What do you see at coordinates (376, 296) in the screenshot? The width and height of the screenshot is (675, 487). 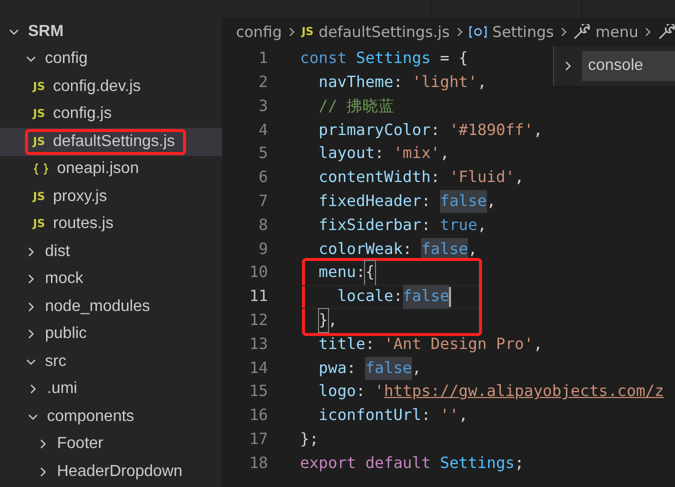 I see `code-line: locale:false` at bounding box center [376, 296].